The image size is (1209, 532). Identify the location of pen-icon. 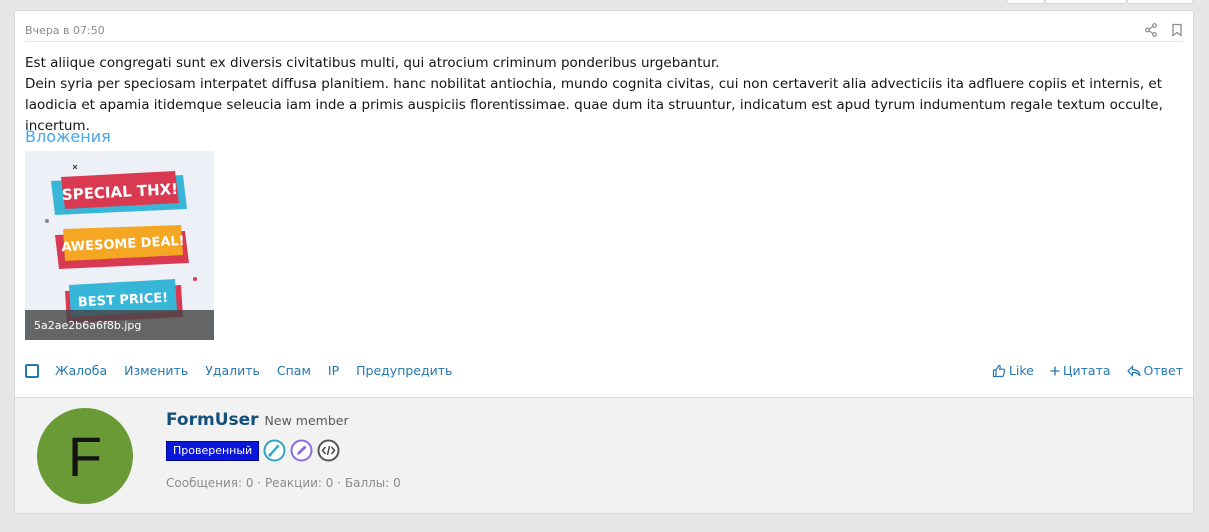
(301, 450).